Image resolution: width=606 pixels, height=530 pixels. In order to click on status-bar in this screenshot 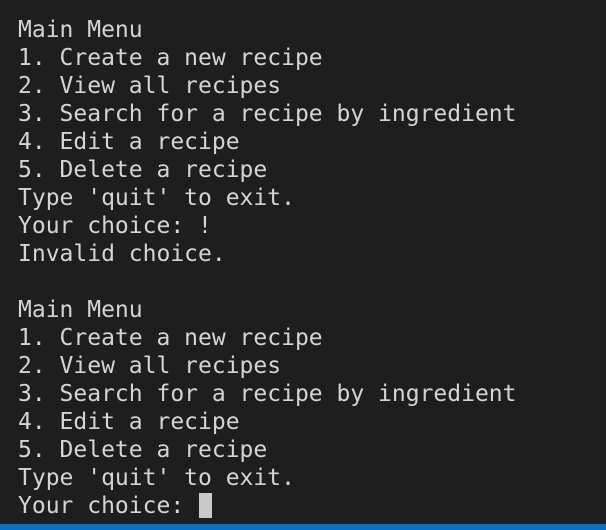, I will do `click(303, 527)`.